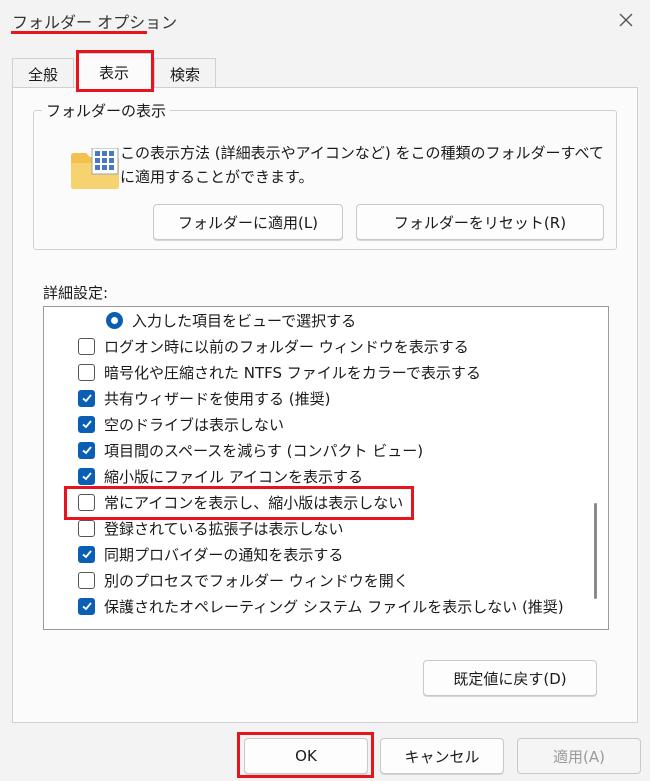  I want to click on tab-general: 全般, so click(43, 73).